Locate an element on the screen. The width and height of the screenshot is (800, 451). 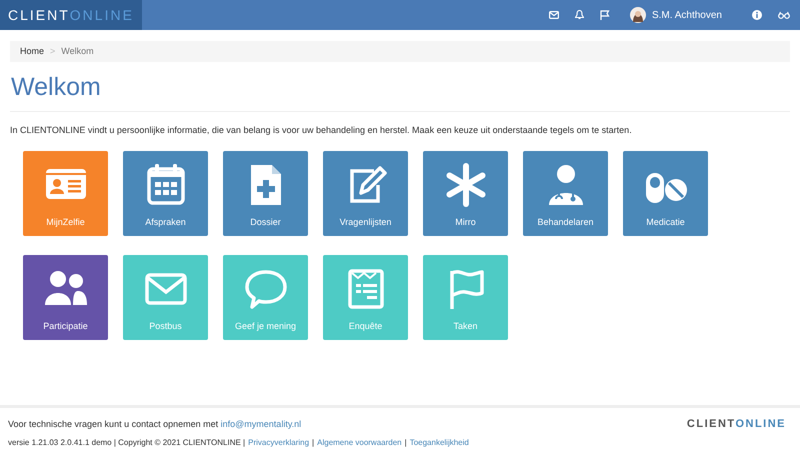
tile-button: Behandelaren is located at coordinates (565, 193).